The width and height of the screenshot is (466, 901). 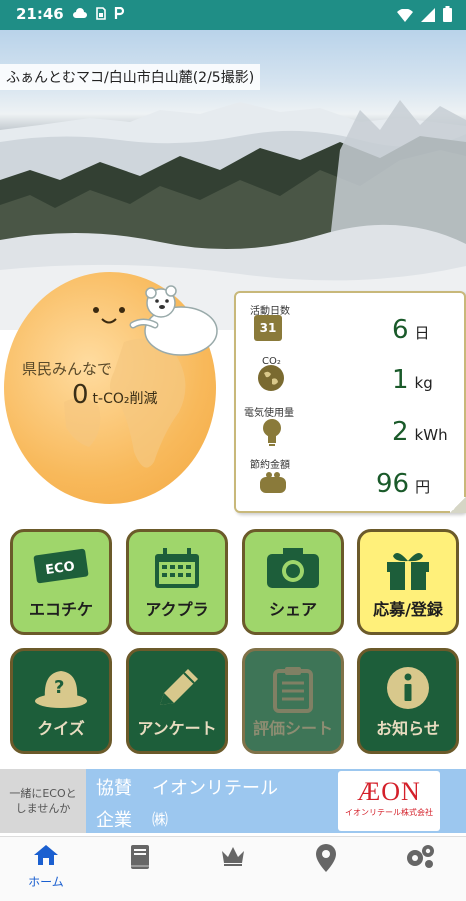 I want to click on bottom-nav: ホーム, so click(x=233, y=868).